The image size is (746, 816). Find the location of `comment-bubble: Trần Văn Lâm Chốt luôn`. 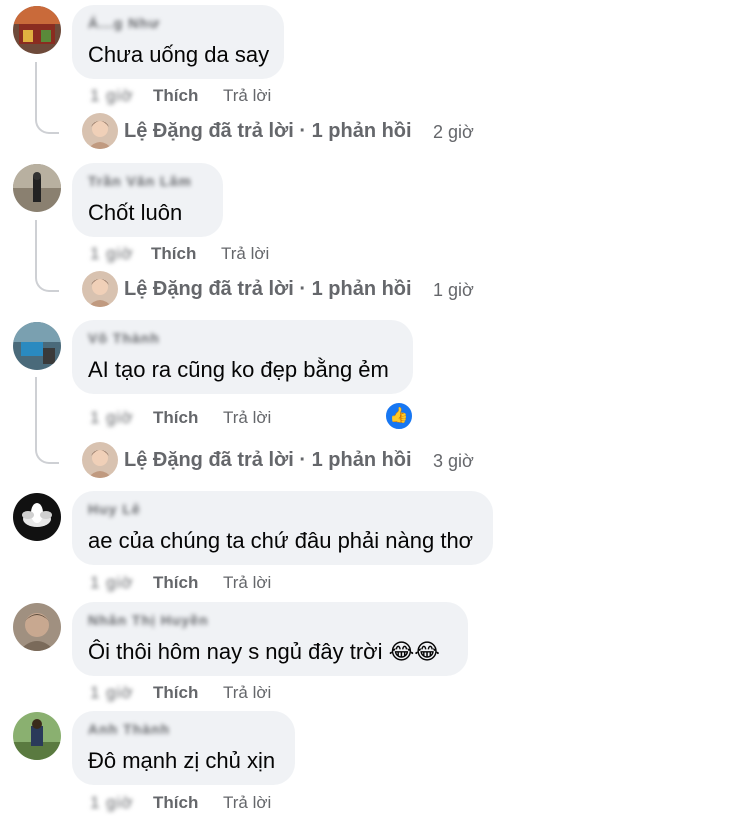

comment-bubble: Trần Văn Lâm Chốt luôn is located at coordinates (147, 200).